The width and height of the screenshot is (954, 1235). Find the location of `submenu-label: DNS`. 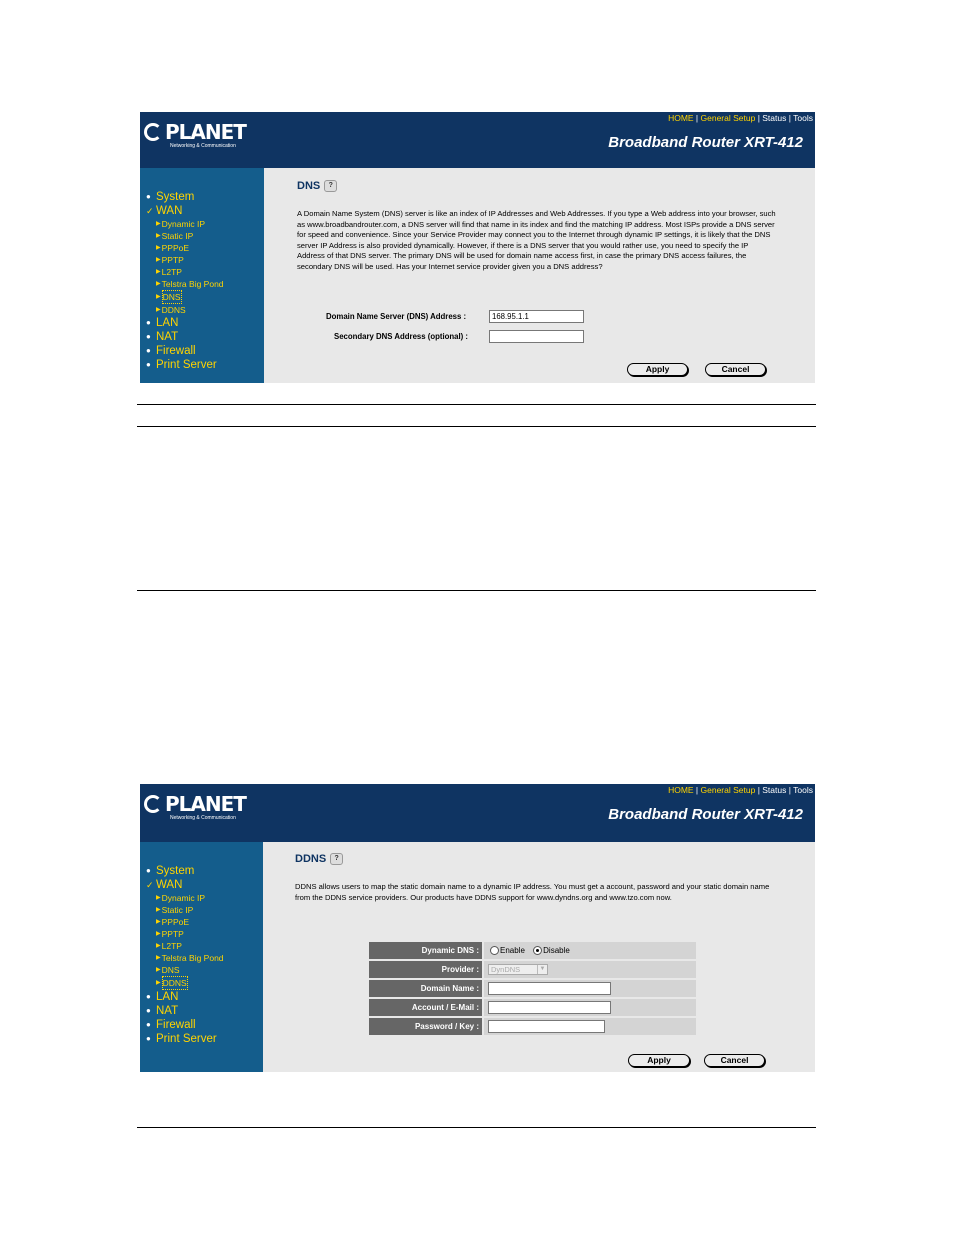

submenu-label: DNS is located at coordinates (170, 970).